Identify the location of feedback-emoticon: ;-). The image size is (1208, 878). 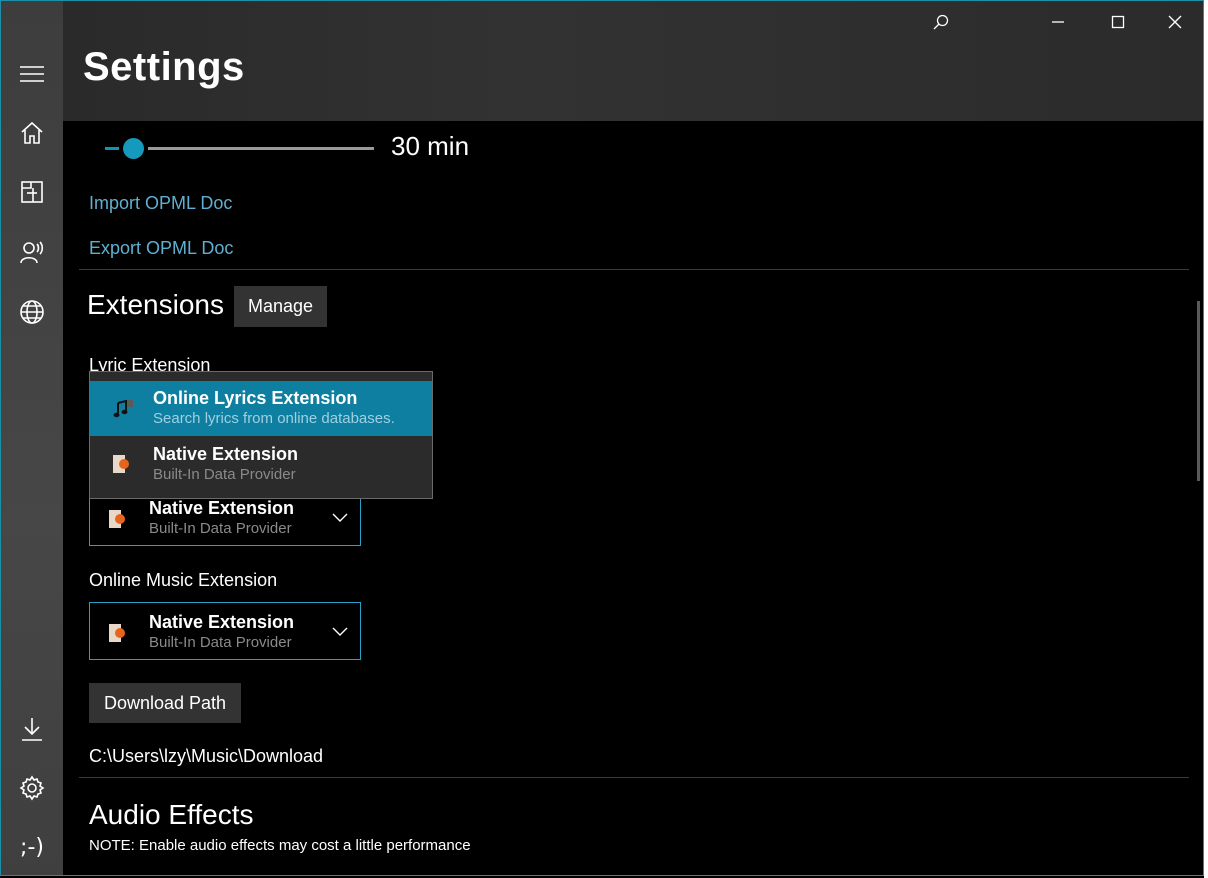
(32, 847).